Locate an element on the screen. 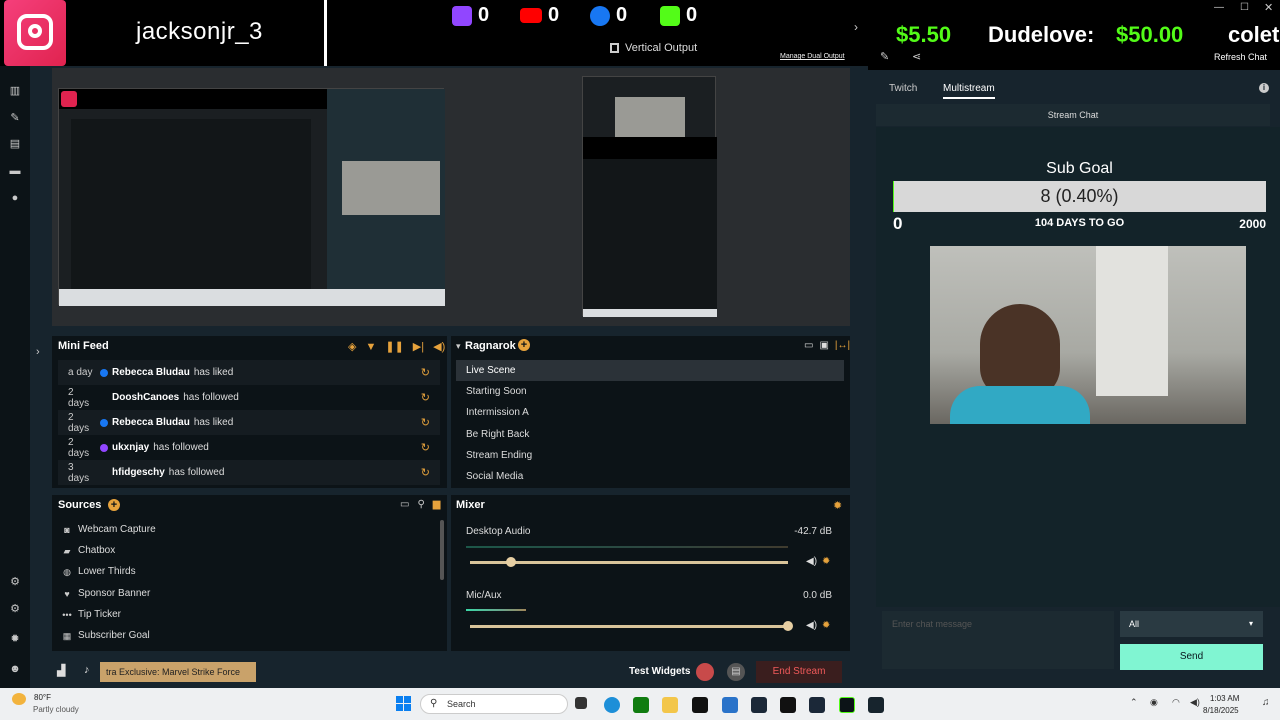 This screenshot has height=720, width=1280. feed-time: 3 days is located at coordinates (79, 472).